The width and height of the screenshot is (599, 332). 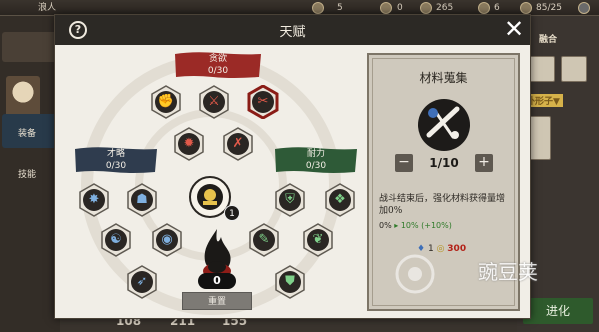 I want to click on talent-node: ✊, so click(x=166, y=102).